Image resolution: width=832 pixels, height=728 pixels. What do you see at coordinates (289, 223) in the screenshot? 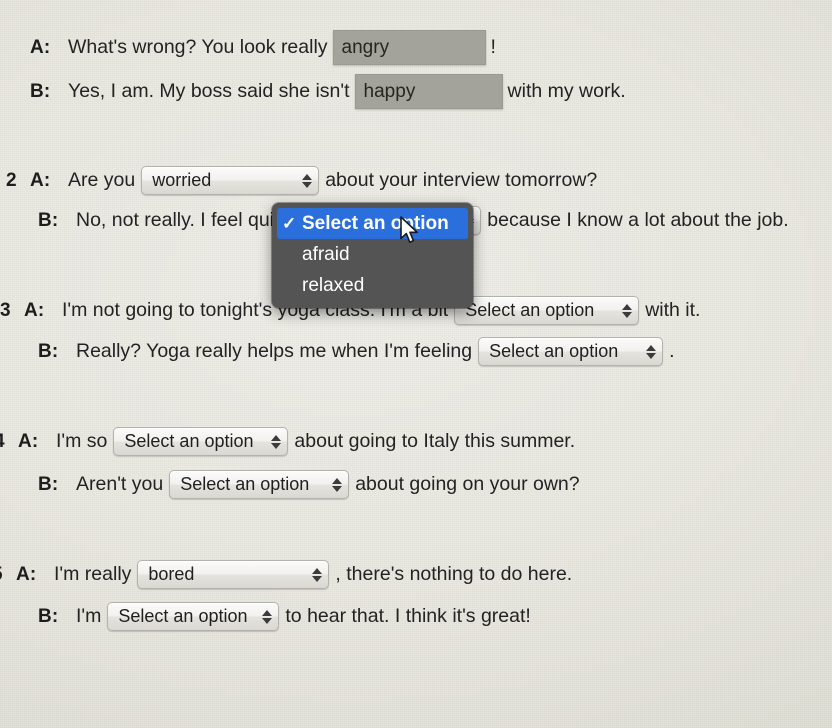
I see `checkmark-icon: ✓` at bounding box center [289, 223].